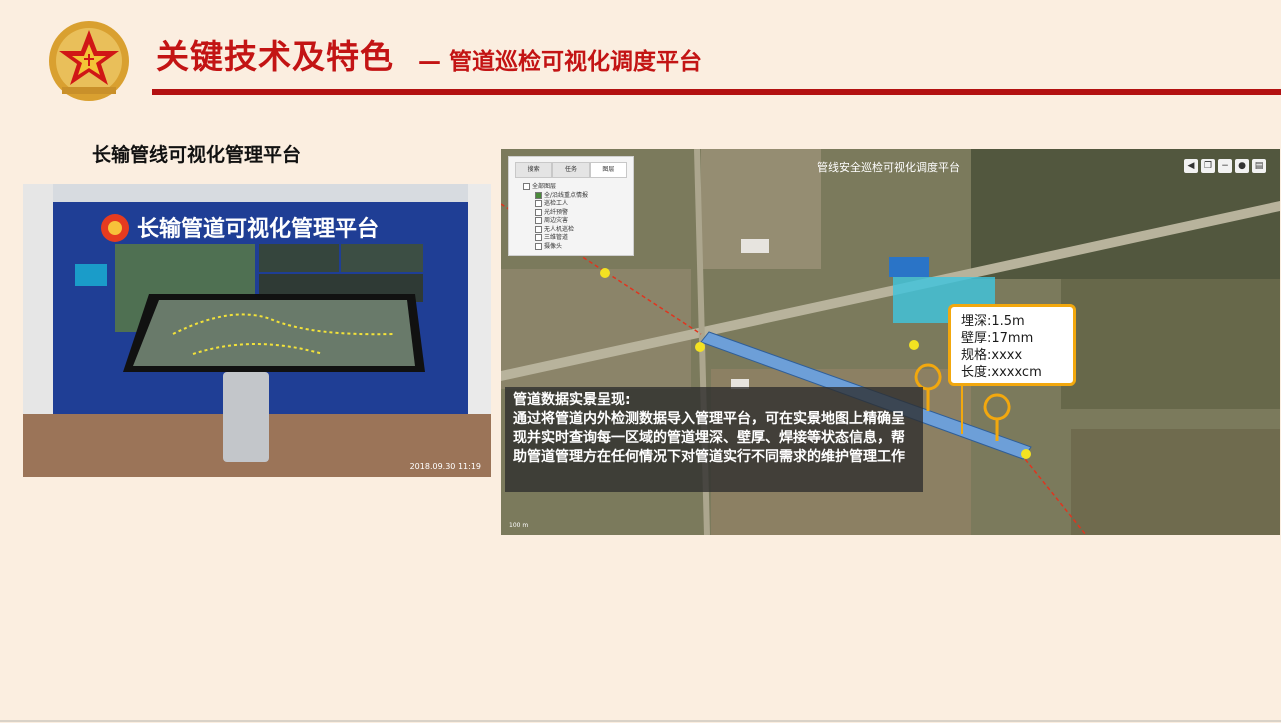 The image size is (1281, 723). What do you see at coordinates (578, 196) in the screenshot?
I see `layer-item: 全/沿线重点情报` at bounding box center [578, 196].